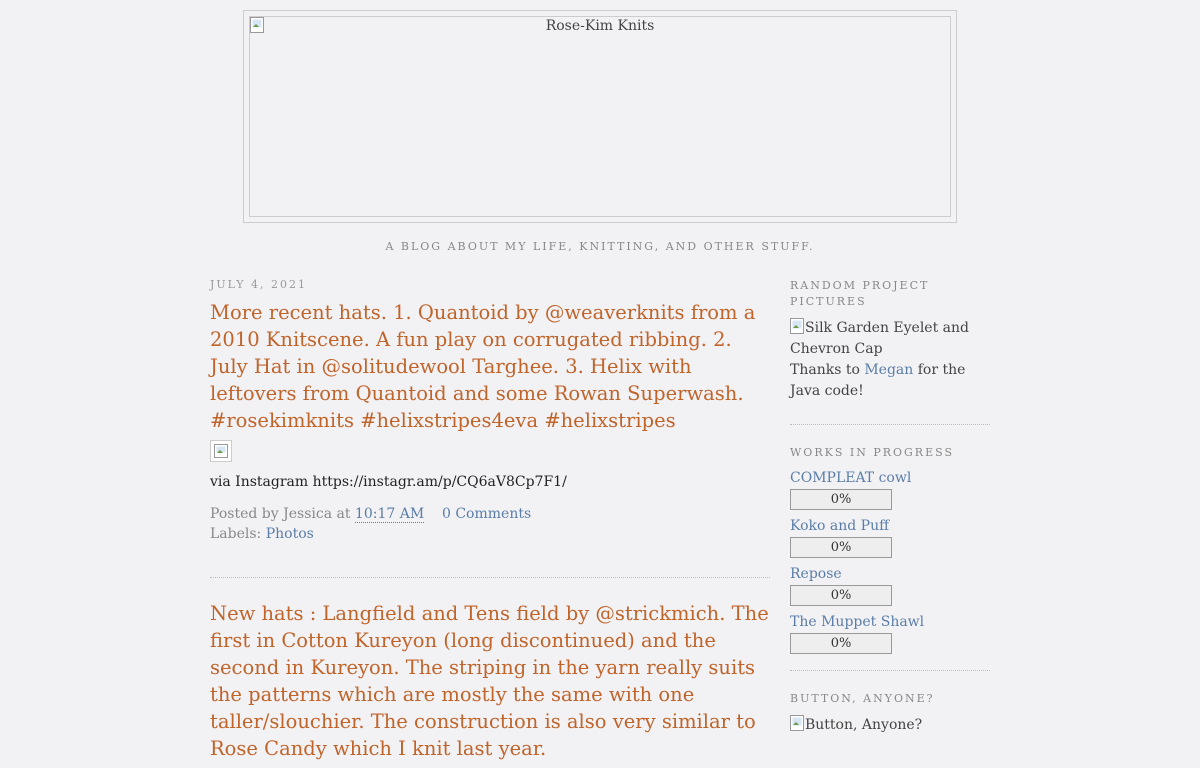 The width and height of the screenshot is (1200, 768). I want to click on post-footer-labels: Labels: Photos, so click(490, 534).